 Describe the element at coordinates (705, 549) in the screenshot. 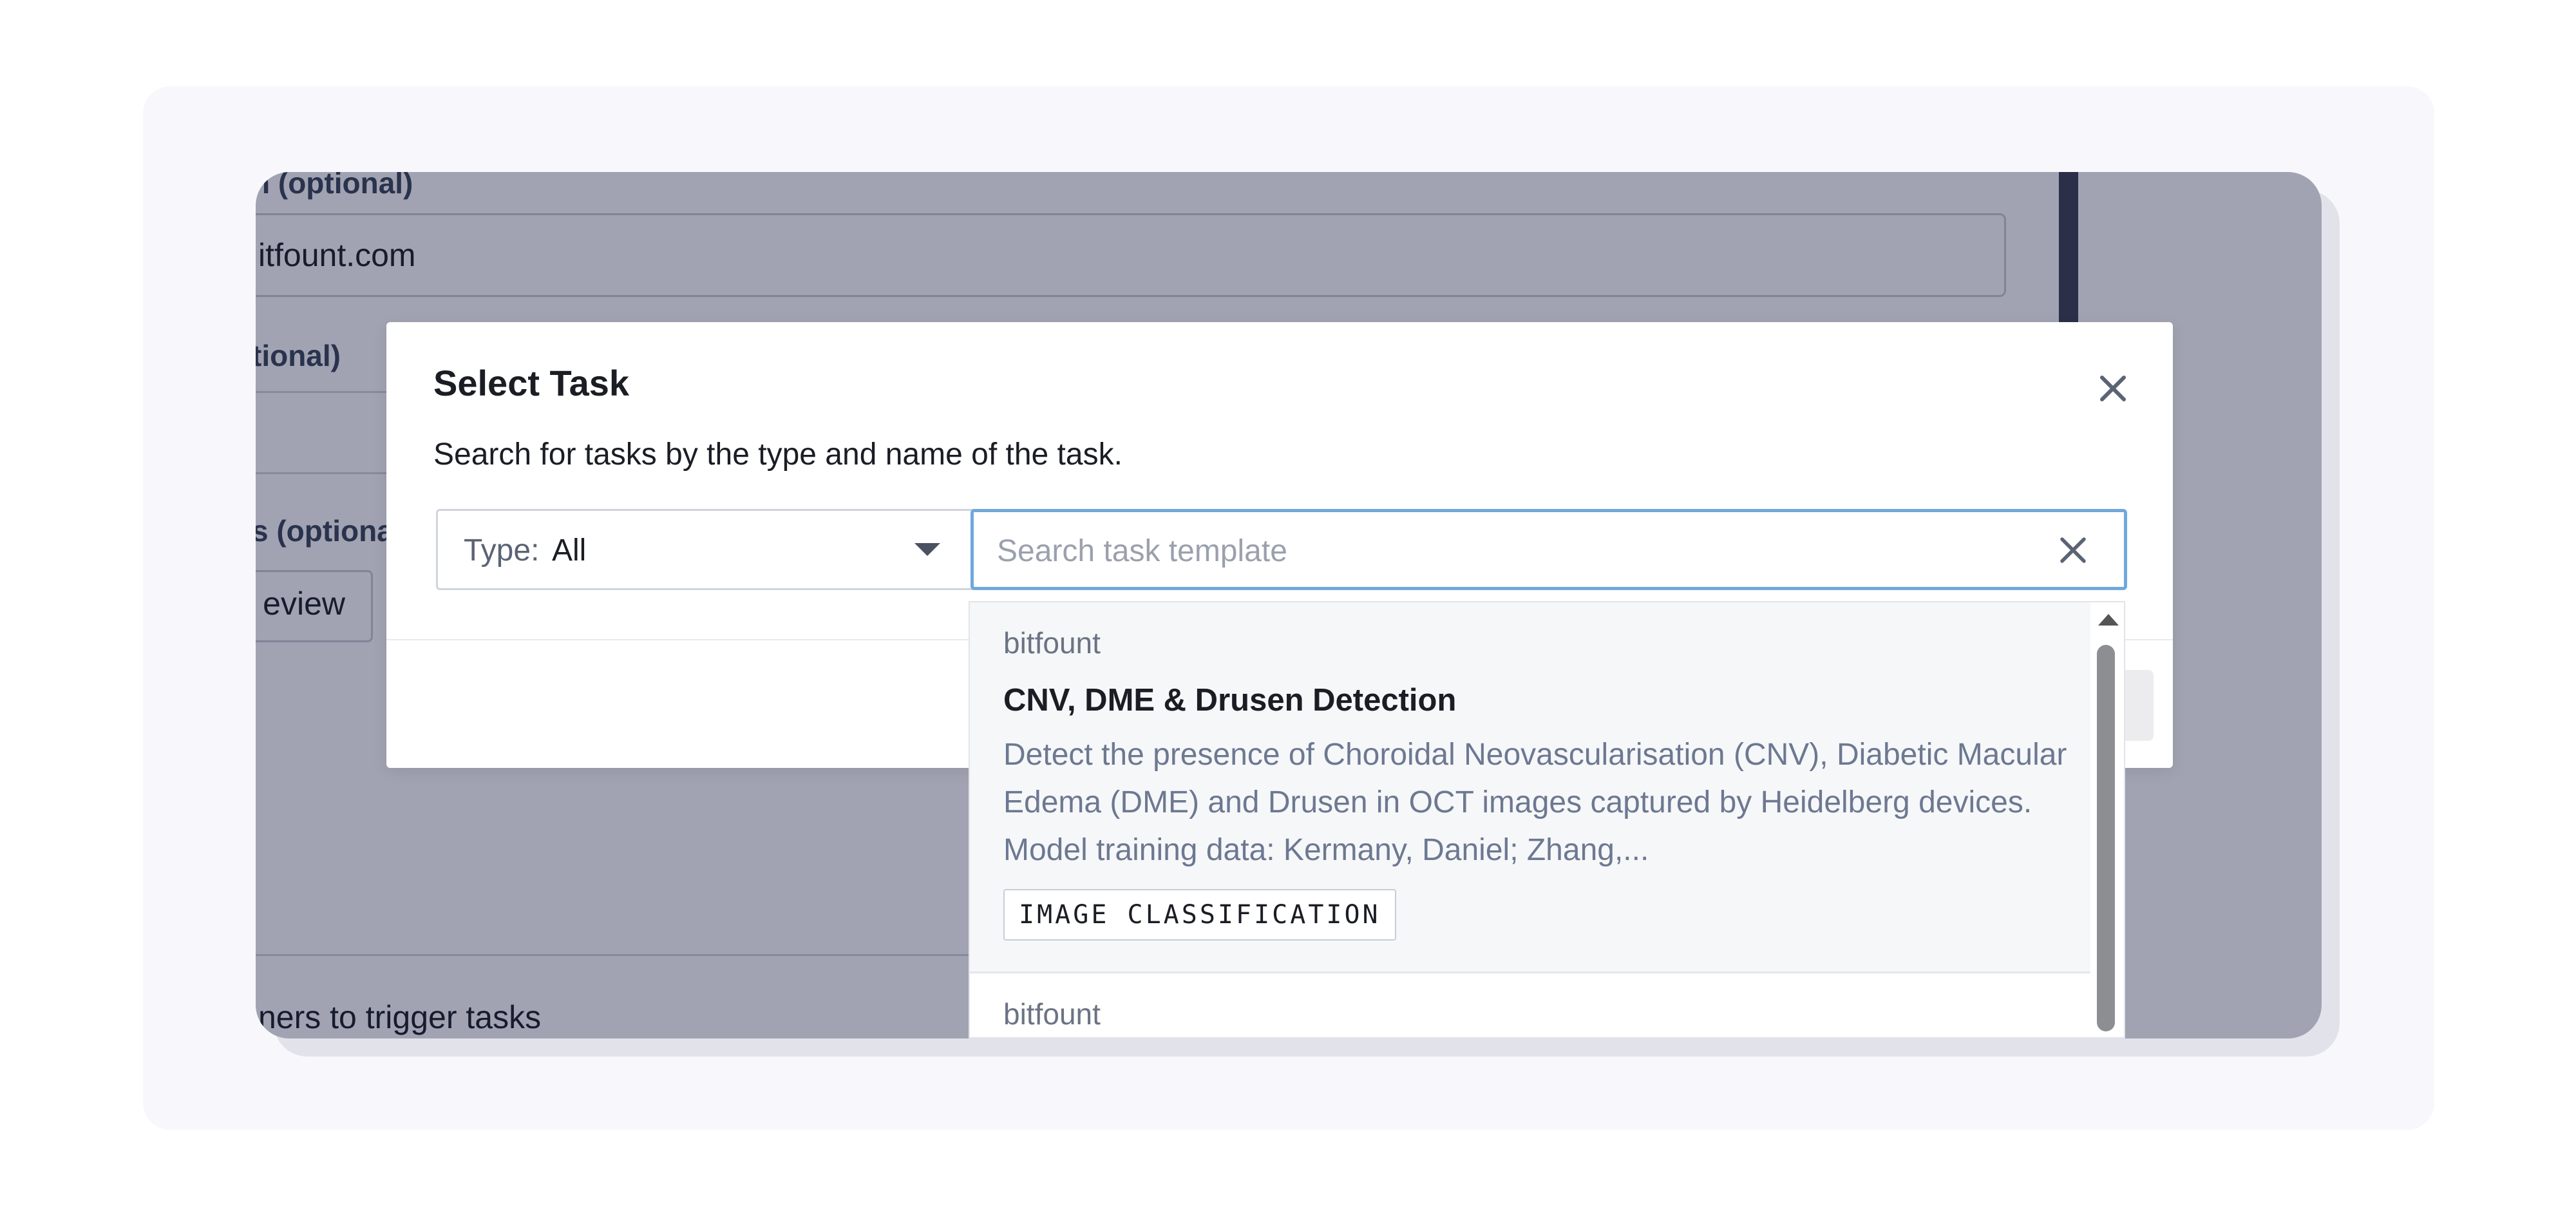

I see `type-filter-select: Type: All` at that location.